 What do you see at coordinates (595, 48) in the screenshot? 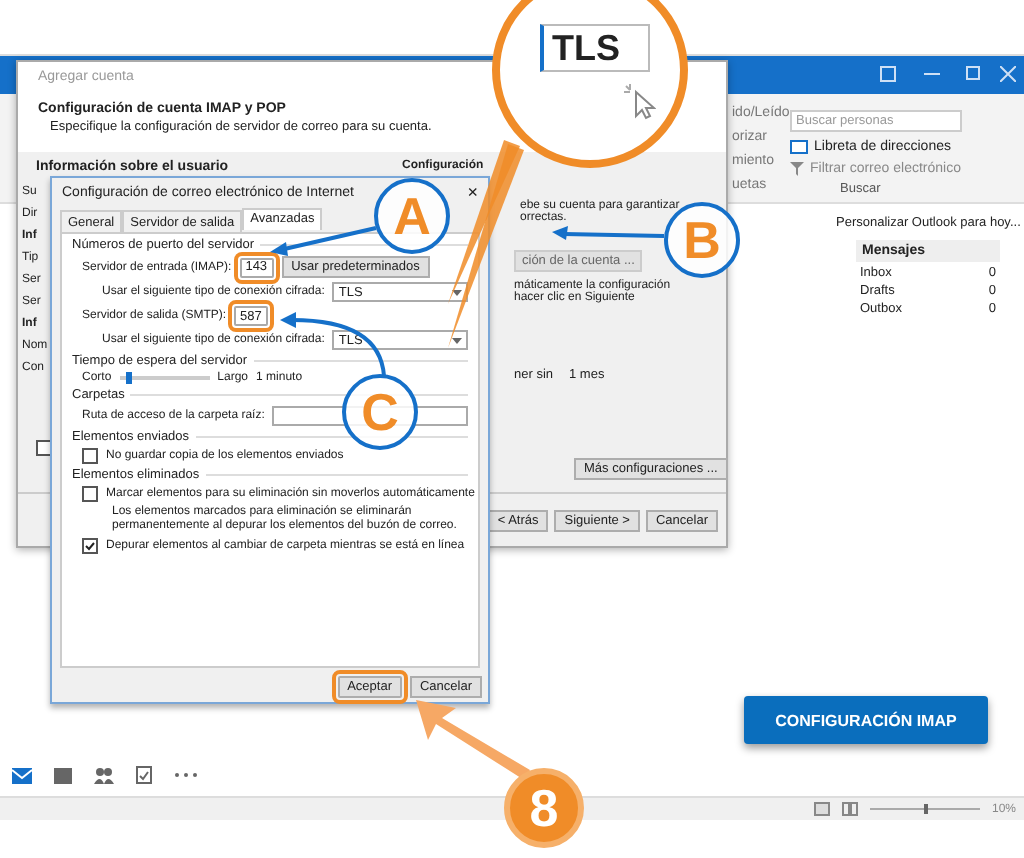
I see `magnified-field: TLS` at bounding box center [595, 48].